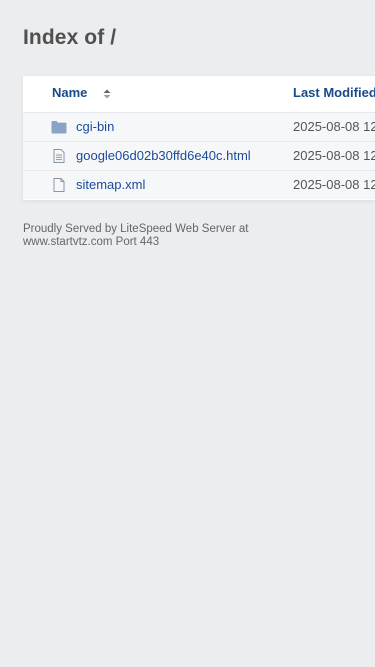  I want to click on last-modified-column-header: Last Modified, so click(334, 92).